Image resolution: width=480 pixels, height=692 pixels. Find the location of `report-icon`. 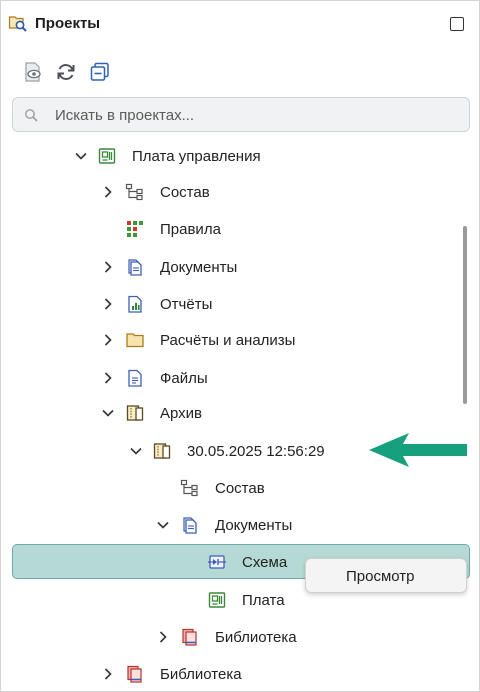

report-icon is located at coordinates (135, 304).